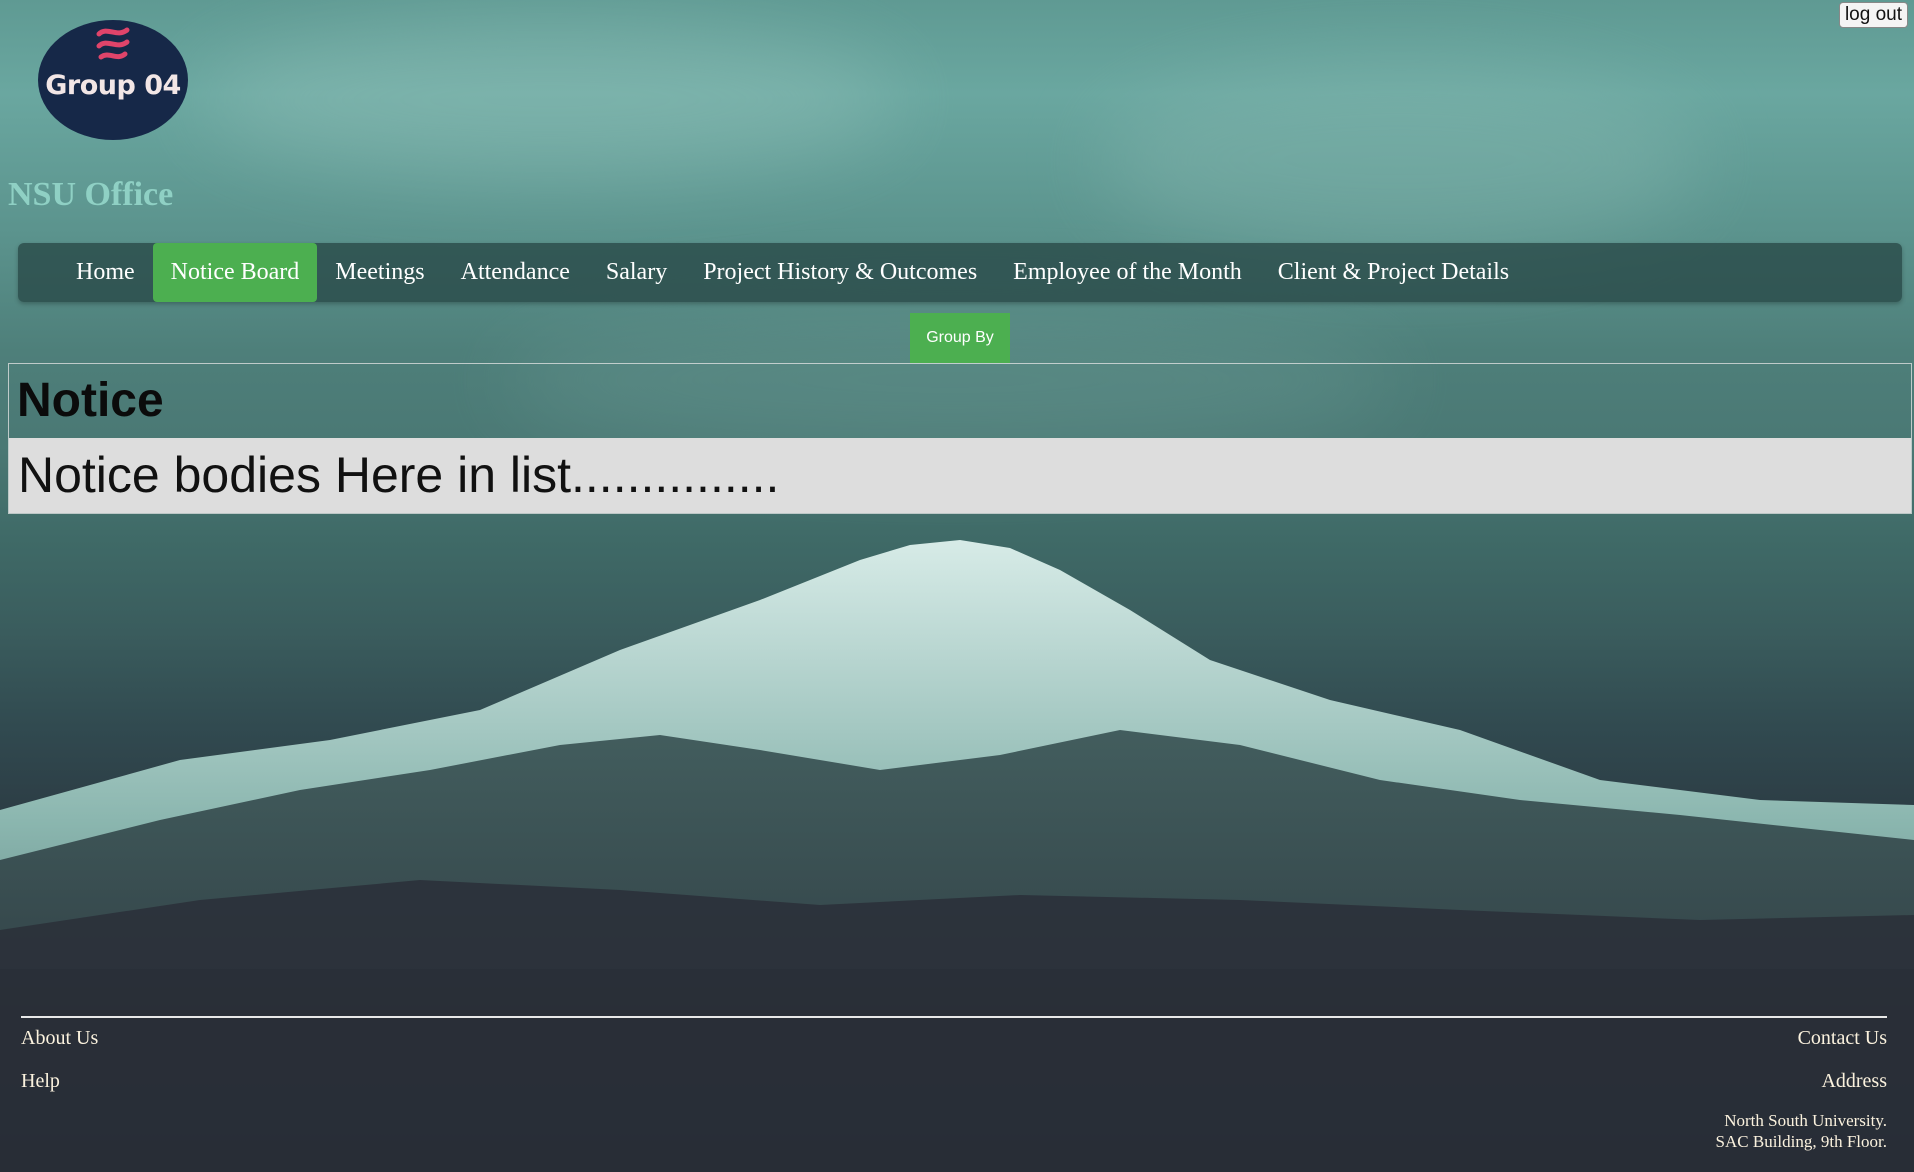 This screenshot has height=1172, width=1914. I want to click on group-logo: Group 04, so click(113, 80).